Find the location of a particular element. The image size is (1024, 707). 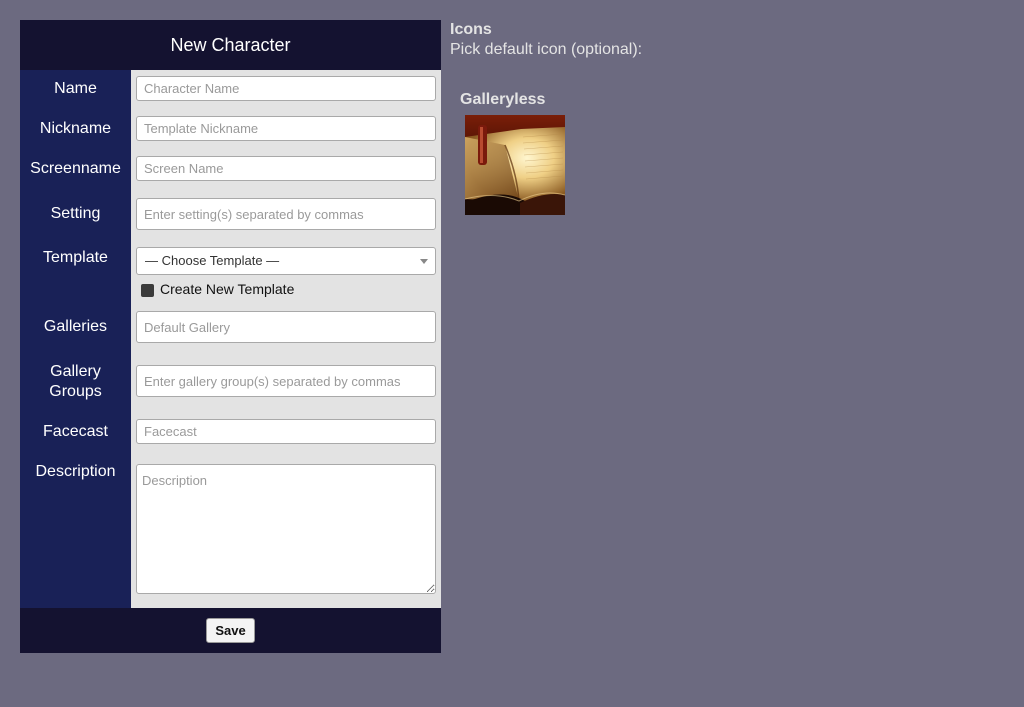

gallery-groups-label-line2: Groups is located at coordinates (75, 391).